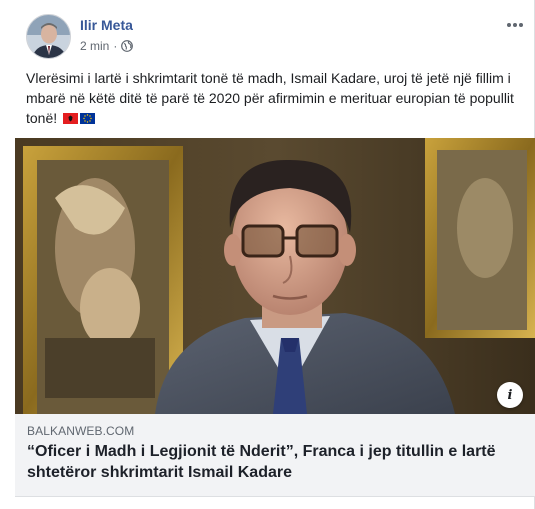 This screenshot has height=509, width=535. What do you see at coordinates (510, 395) in the screenshot?
I see `info-icon: i` at bounding box center [510, 395].